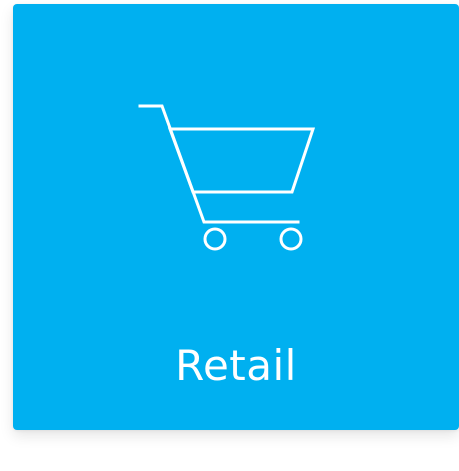  What do you see at coordinates (227, 177) in the screenshot?
I see `shopping-cart-icon` at bounding box center [227, 177].